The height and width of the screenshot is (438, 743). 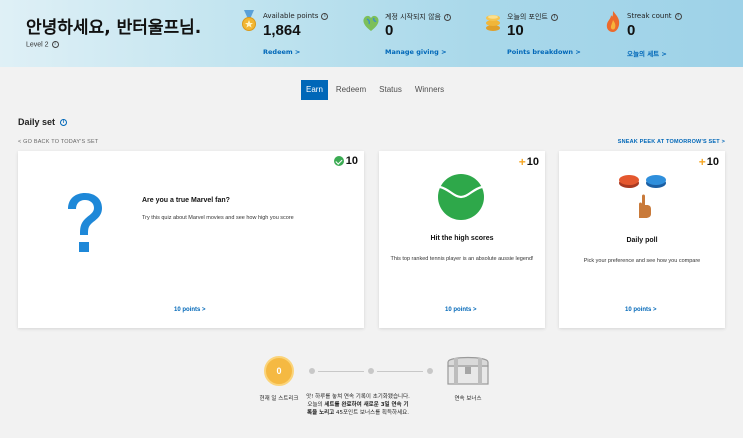 What do you see at coordinates (314, 90) in the screenshot?
I see `tab-earn: Earn` at bounding box center [314, 90].